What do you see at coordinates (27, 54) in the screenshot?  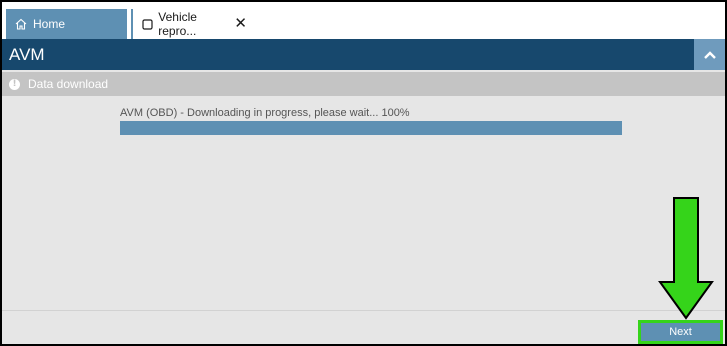 I see `page-title: AVM` at bounding box center [27, 54].